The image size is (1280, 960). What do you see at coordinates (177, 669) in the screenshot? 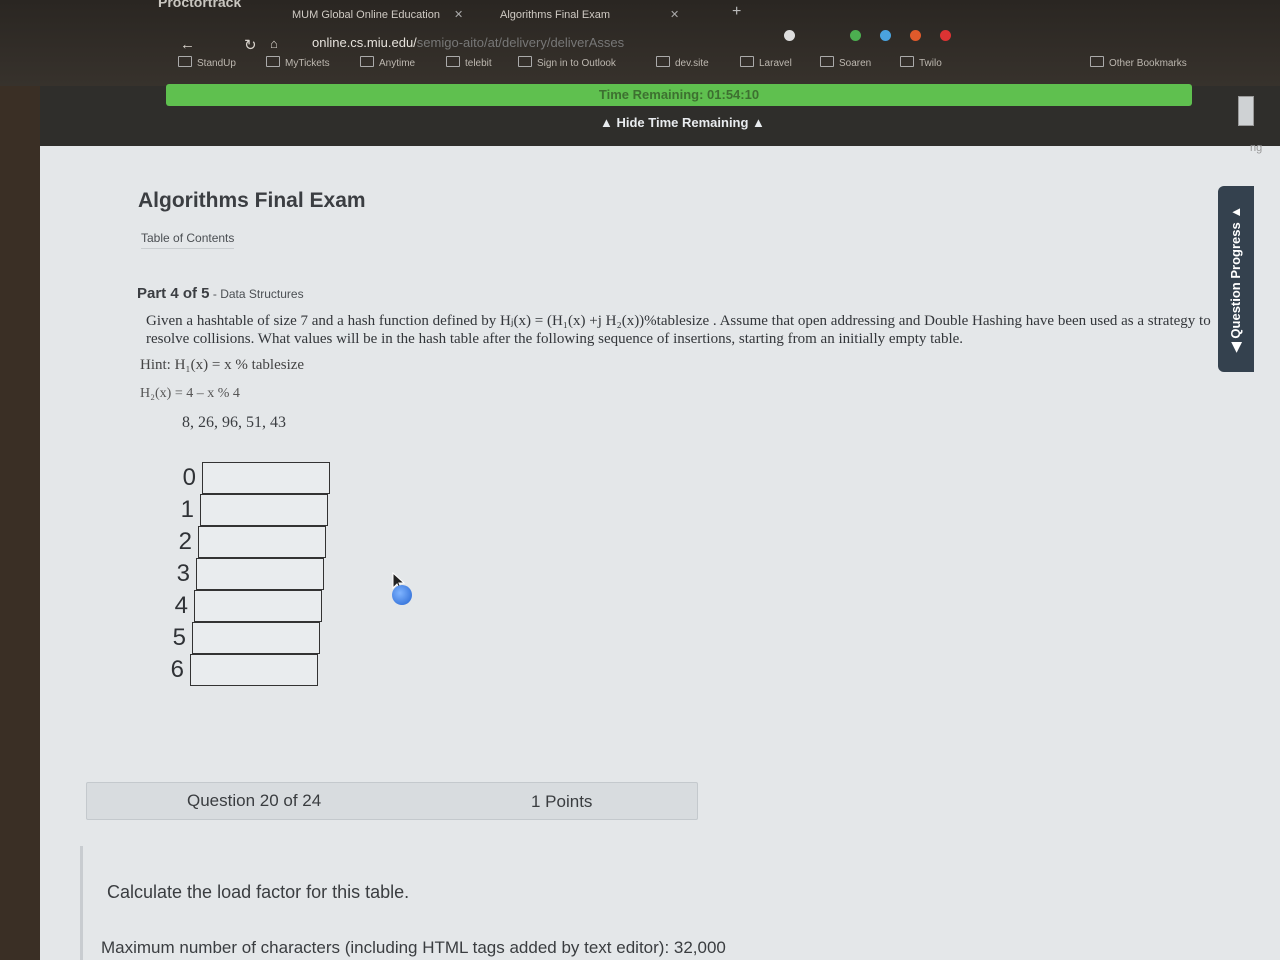
I see `slot-index: 6` at bounding box center [177, 669].